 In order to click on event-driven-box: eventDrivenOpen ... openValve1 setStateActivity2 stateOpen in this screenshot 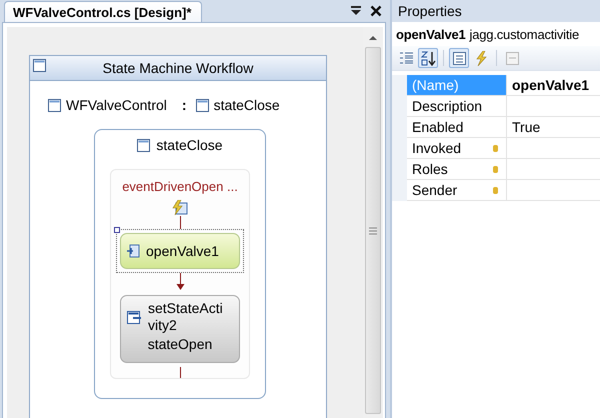, I will do `click(180, 274)`.